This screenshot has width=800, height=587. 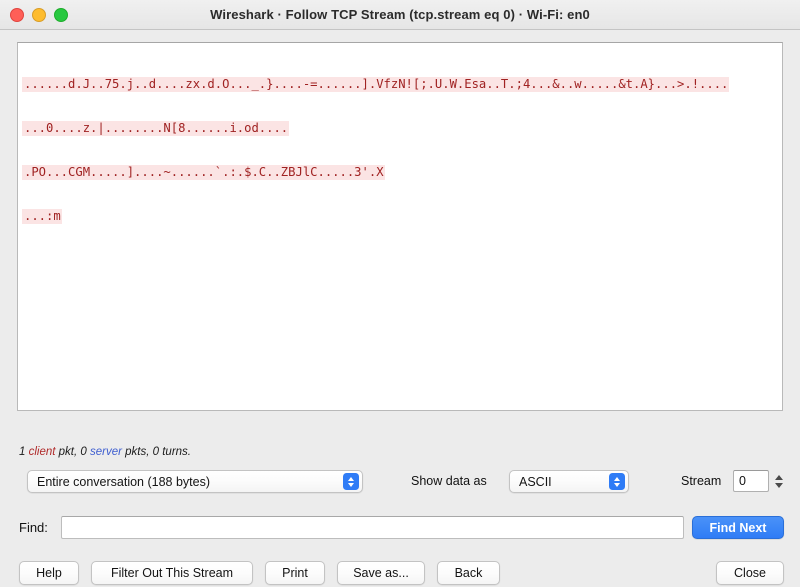 What do you see at coordinates (42, 216) in the screenshot?
I see `stream-line-text: ...:m` at bounding box center [42, 216].